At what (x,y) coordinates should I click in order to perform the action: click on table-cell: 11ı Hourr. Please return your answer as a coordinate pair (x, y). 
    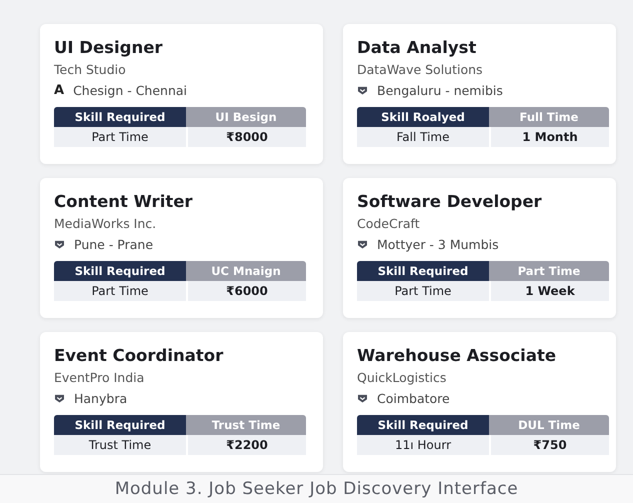
    Looking at the image, I should click on (423, 445).